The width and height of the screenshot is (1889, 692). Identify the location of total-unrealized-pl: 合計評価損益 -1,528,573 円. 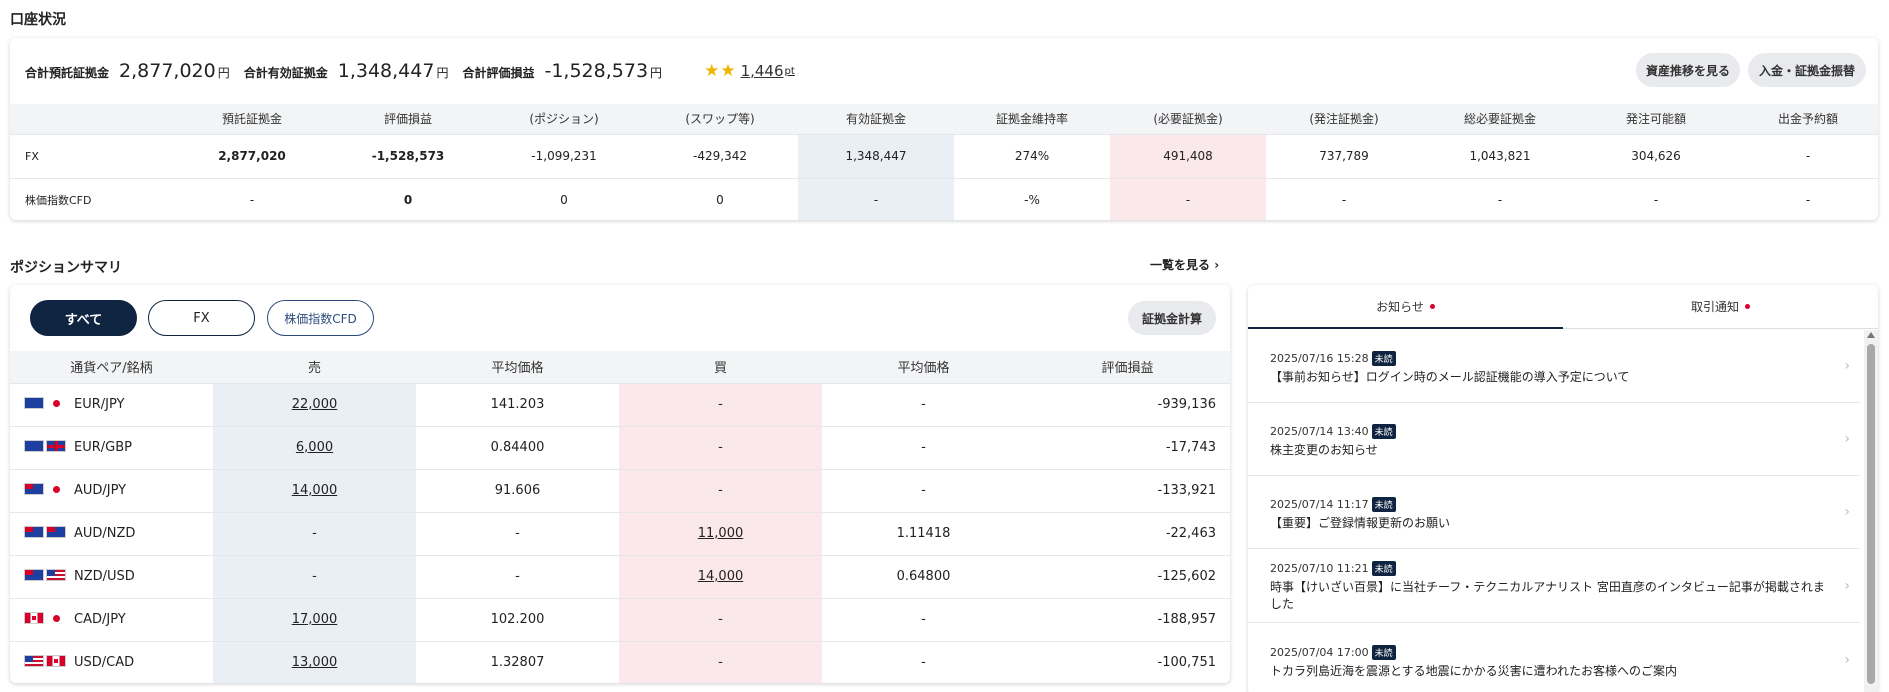
(562, 71).